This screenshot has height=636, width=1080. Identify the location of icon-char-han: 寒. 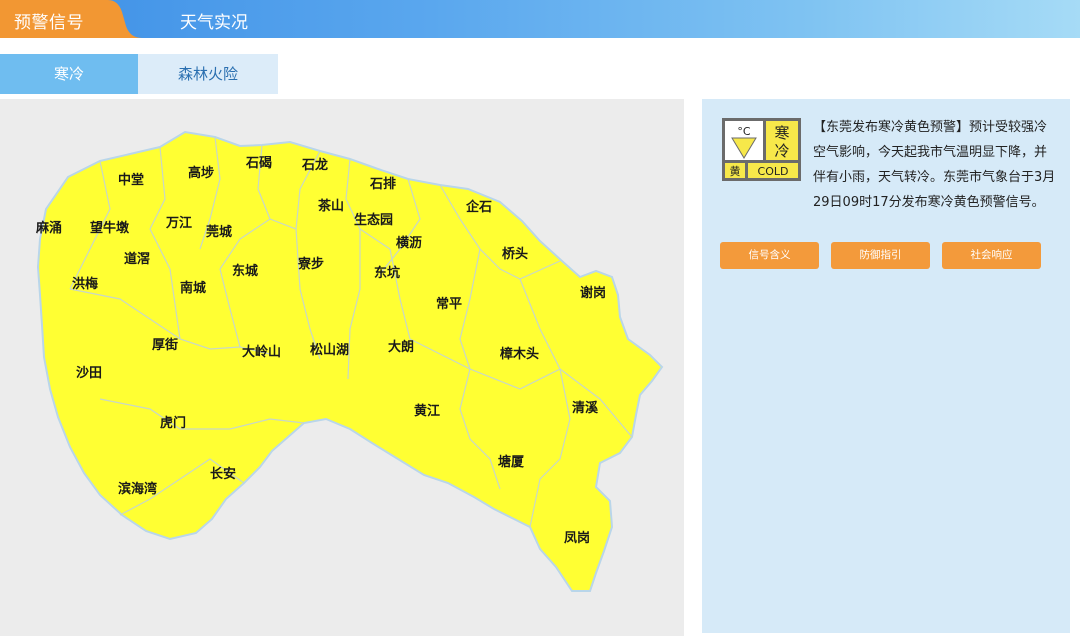
(781, 133).